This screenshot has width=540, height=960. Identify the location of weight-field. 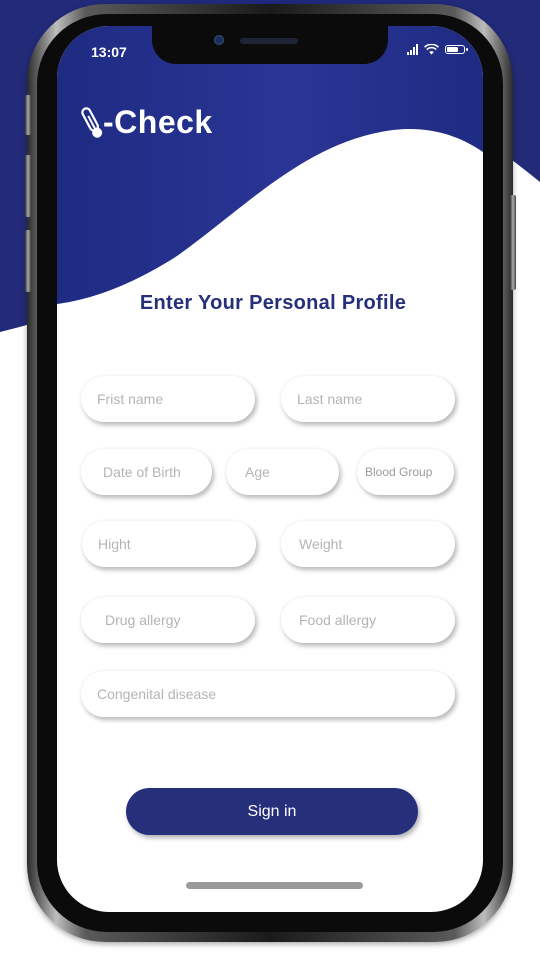
(368, 544).